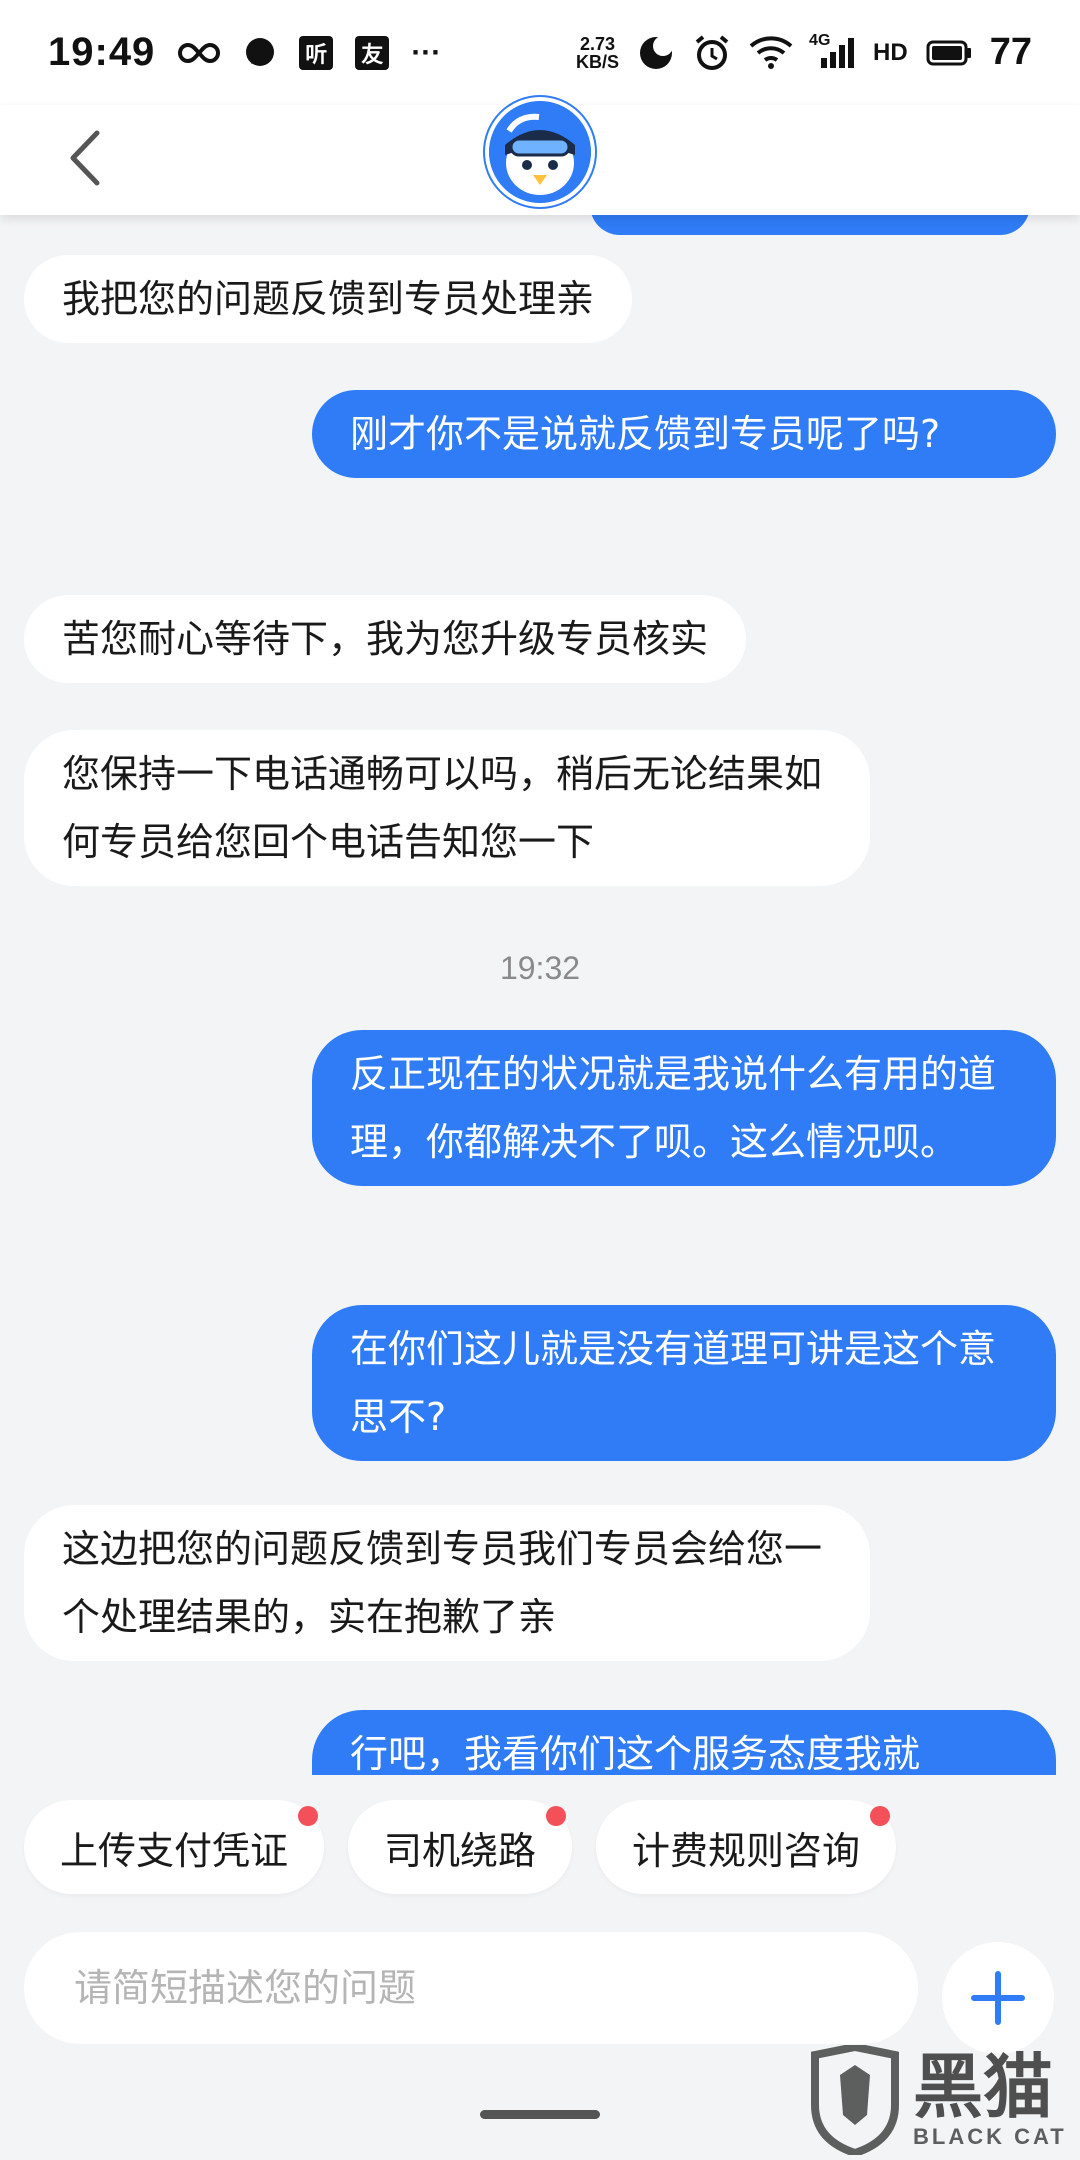  Describe the element at coordinates (949, 53) in the screenshot. I see `battery-icon` at that location.